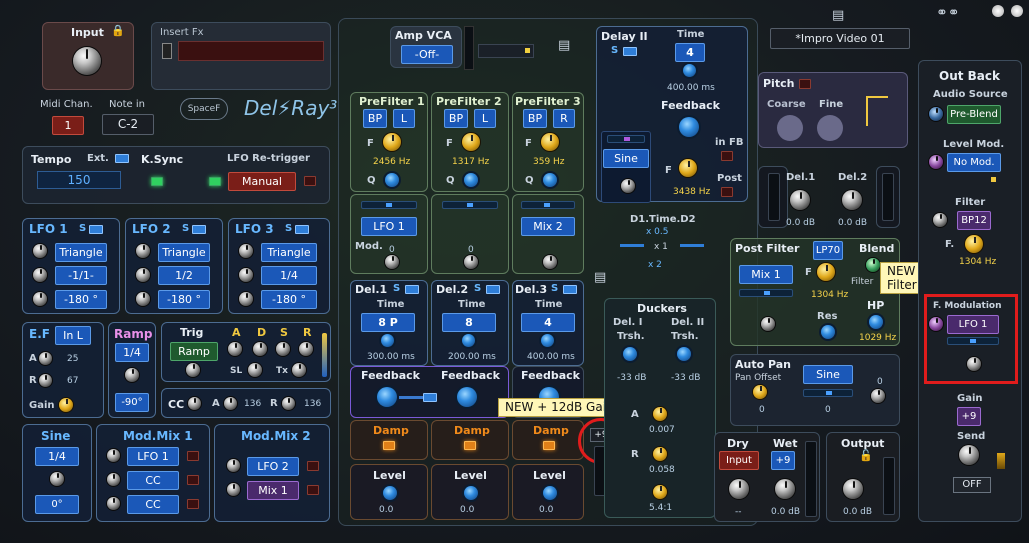 This screenshot has width=1029, height=543. What do you see at coordinates (230, 403) in the screenshot?
I see `cc-attack-knob` at bounding box center [230, 403].